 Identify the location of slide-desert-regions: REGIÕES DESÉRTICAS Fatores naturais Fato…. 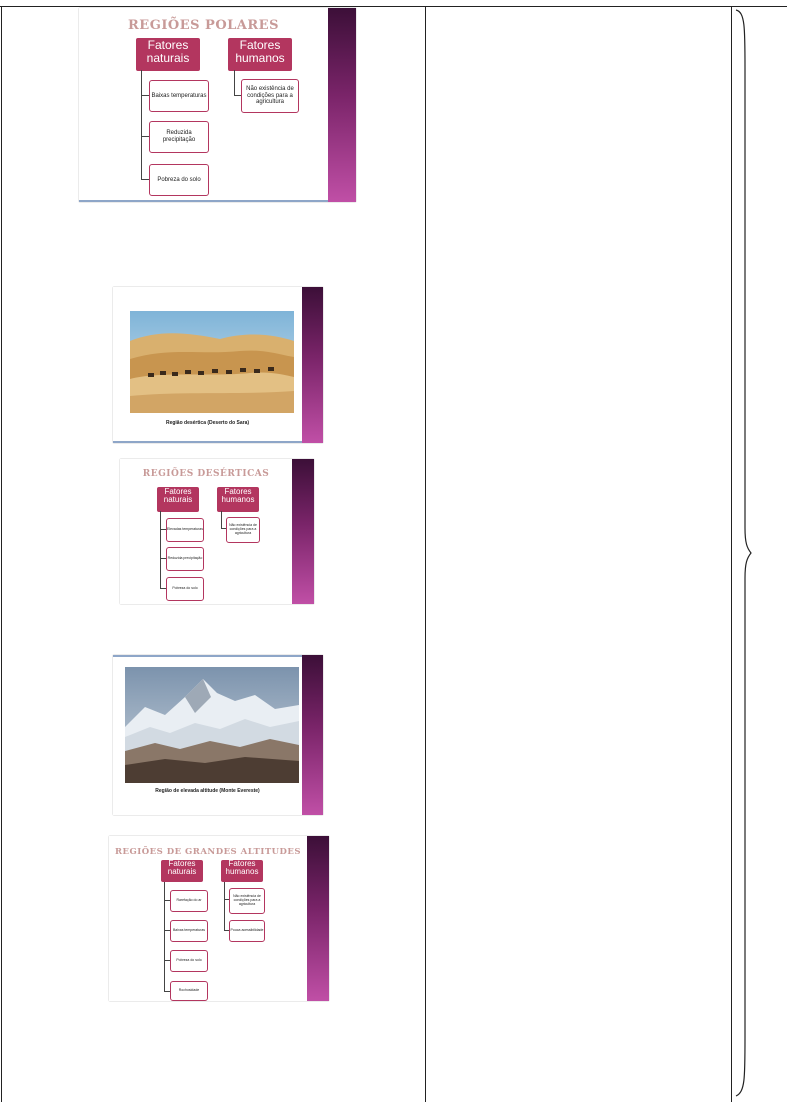
(217, 531).